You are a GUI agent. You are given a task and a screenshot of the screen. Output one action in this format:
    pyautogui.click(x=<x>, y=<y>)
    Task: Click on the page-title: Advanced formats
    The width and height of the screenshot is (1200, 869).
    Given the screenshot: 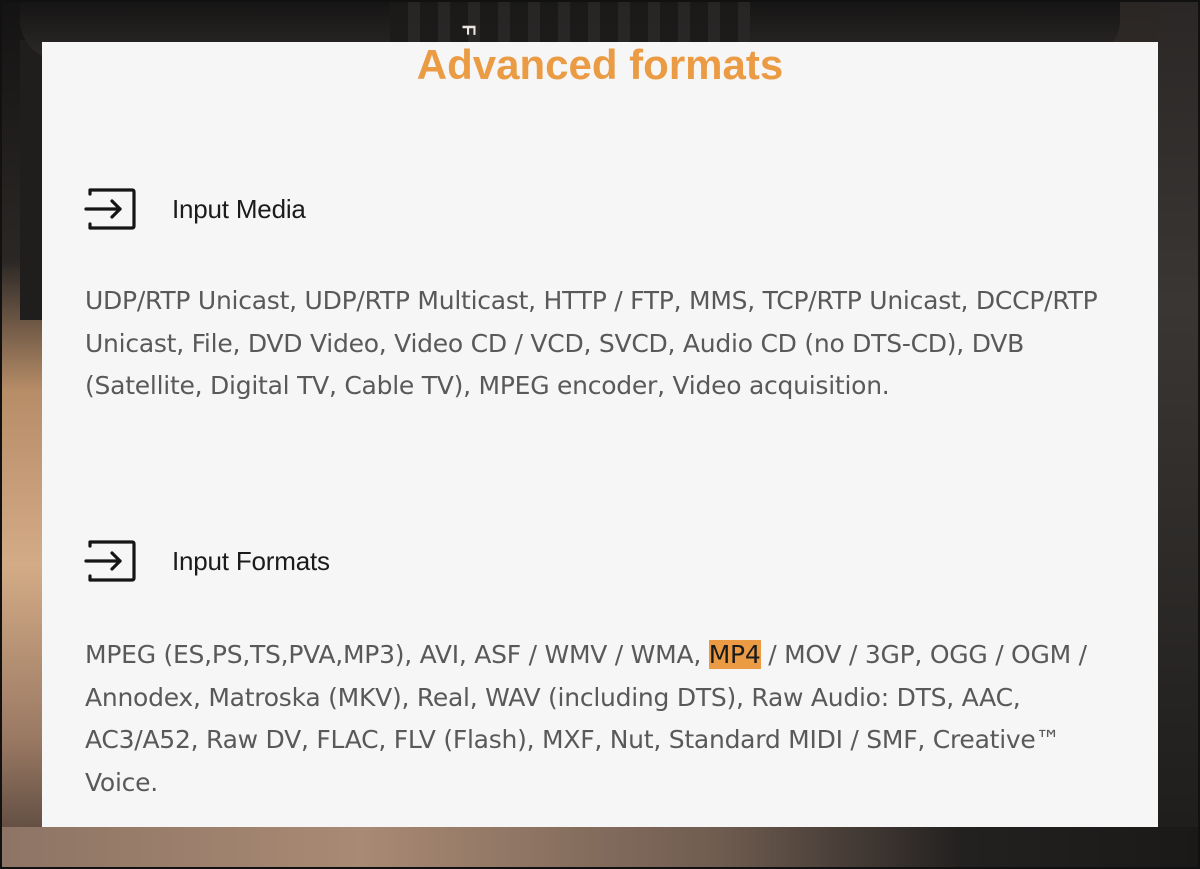 What is the action you would take?
    pyautogui.click(x=600, y=64)
    